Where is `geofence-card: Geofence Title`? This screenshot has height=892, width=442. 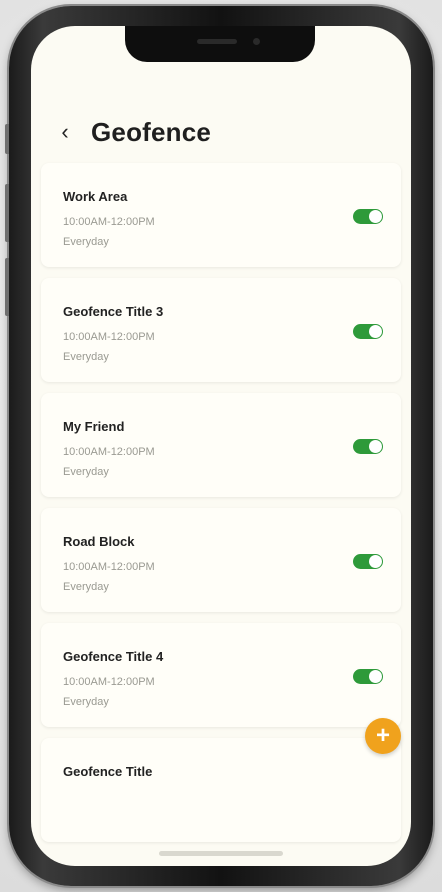 geofence-card: Geofence Title is located at coordinates (221, 790).